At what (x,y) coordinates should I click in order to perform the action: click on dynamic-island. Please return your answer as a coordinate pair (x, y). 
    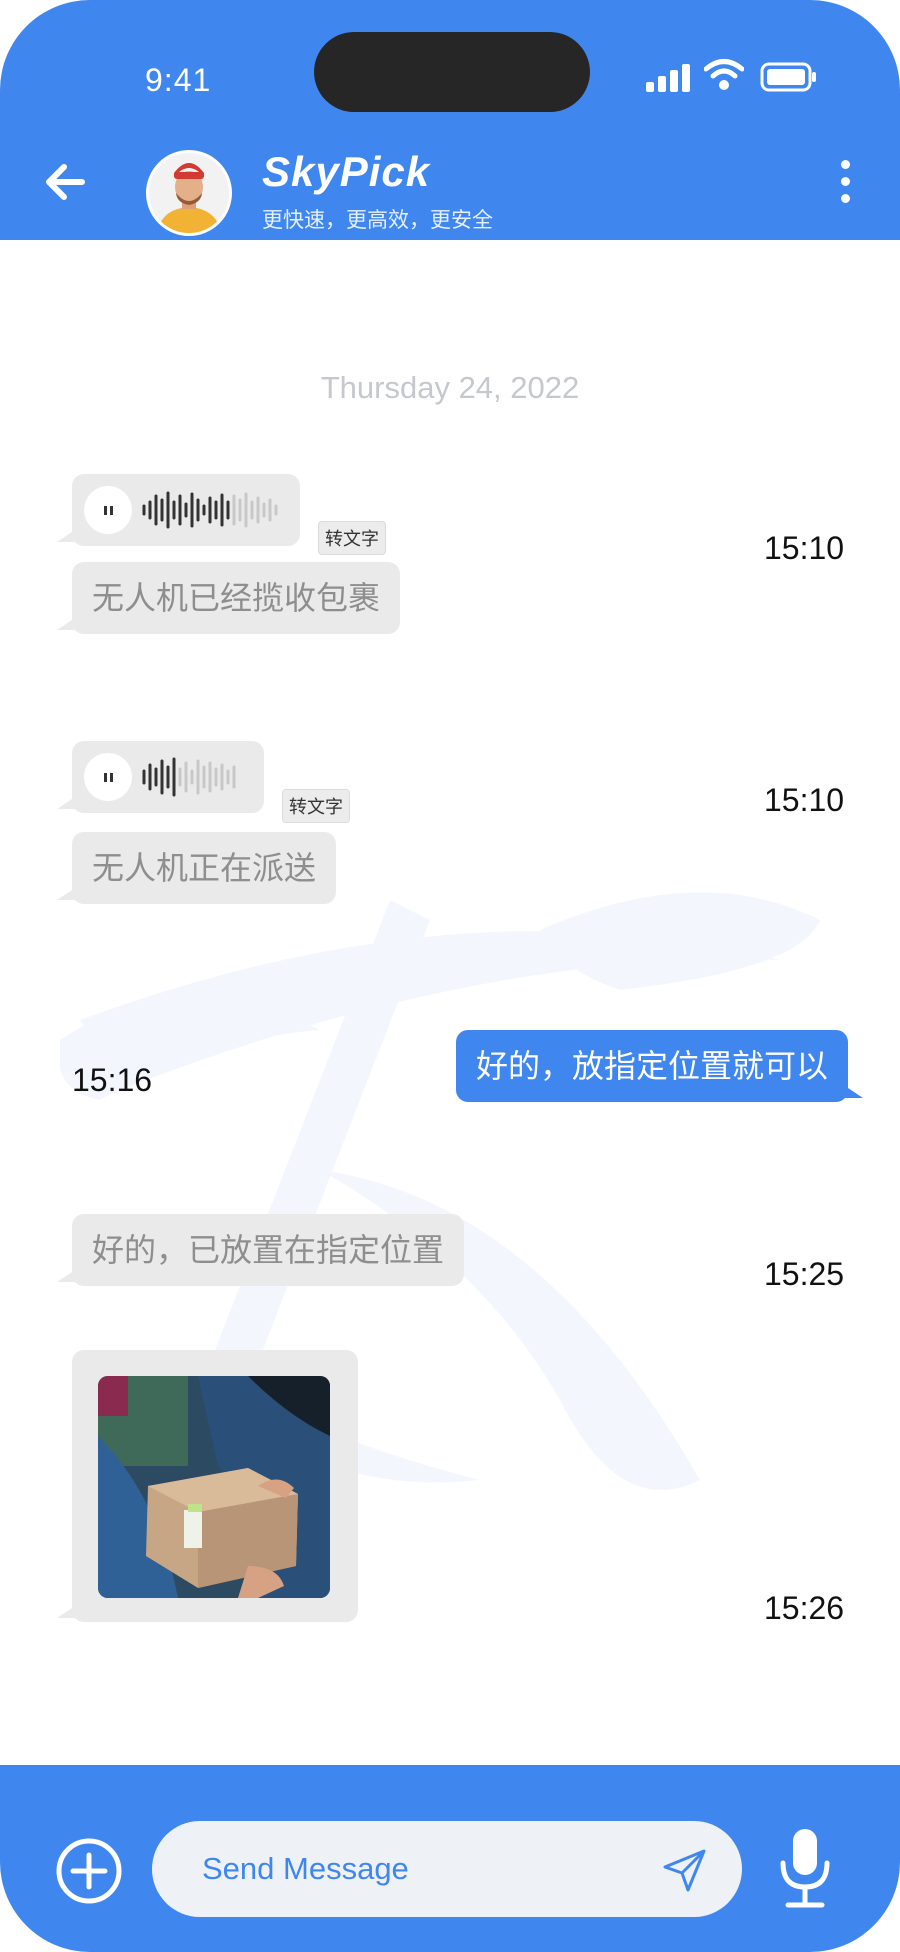
    Looking at the image, I should click on (452, 72).